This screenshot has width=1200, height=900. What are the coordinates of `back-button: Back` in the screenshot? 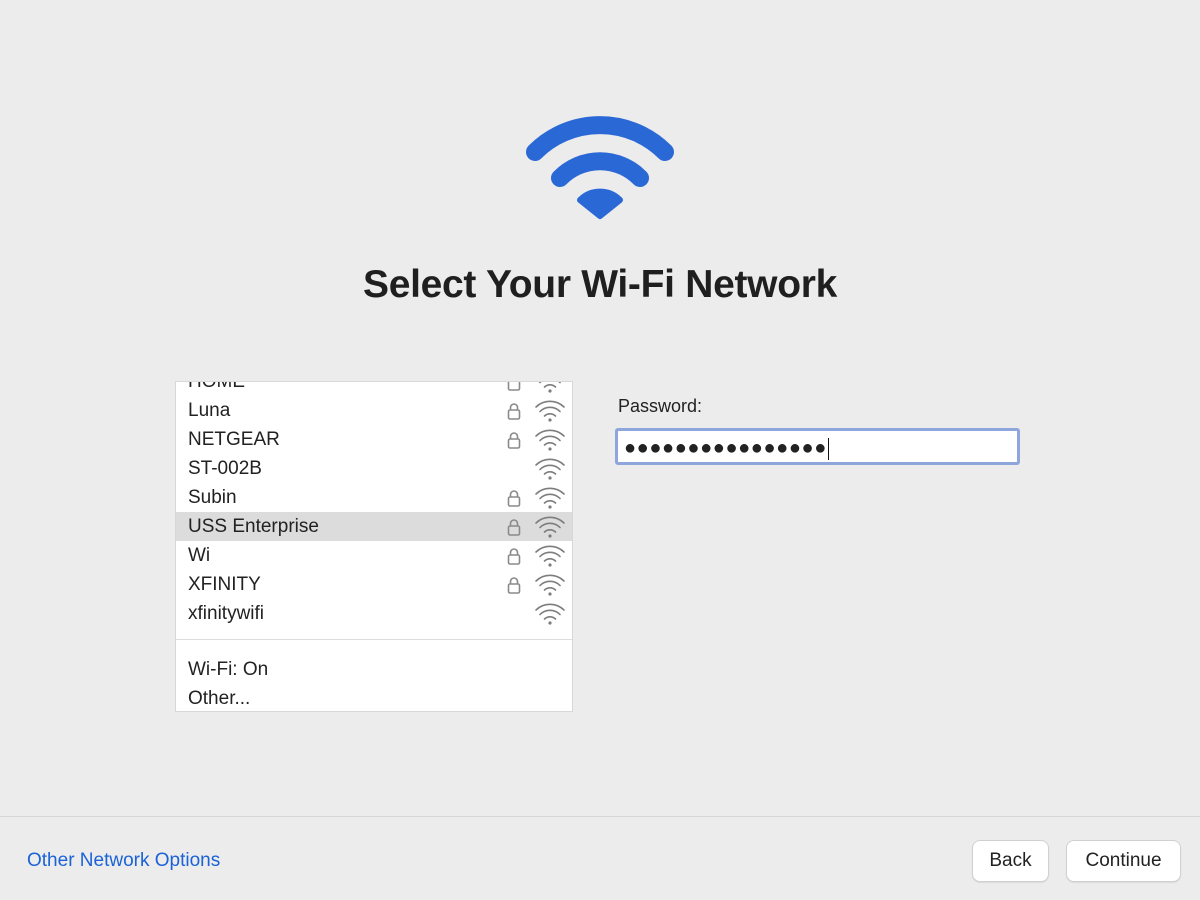 It's located at (1010, 861).